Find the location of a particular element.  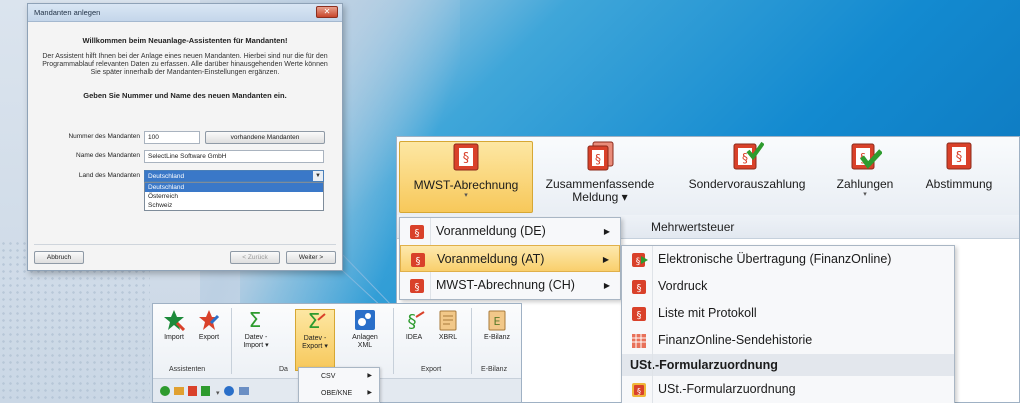

assets-xml-label-2: XML is located at coordinates (365, 345).